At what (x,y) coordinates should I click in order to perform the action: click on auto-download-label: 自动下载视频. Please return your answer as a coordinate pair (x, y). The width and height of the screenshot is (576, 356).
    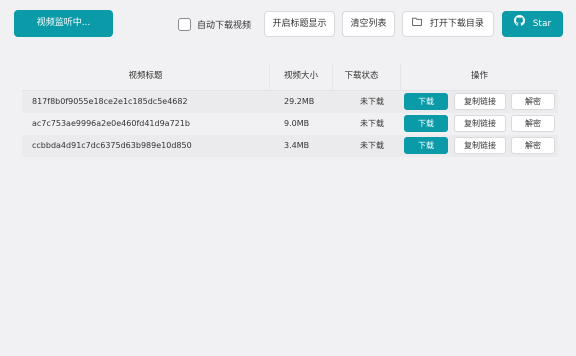
    Looking at the image, I should click on (224, 25).